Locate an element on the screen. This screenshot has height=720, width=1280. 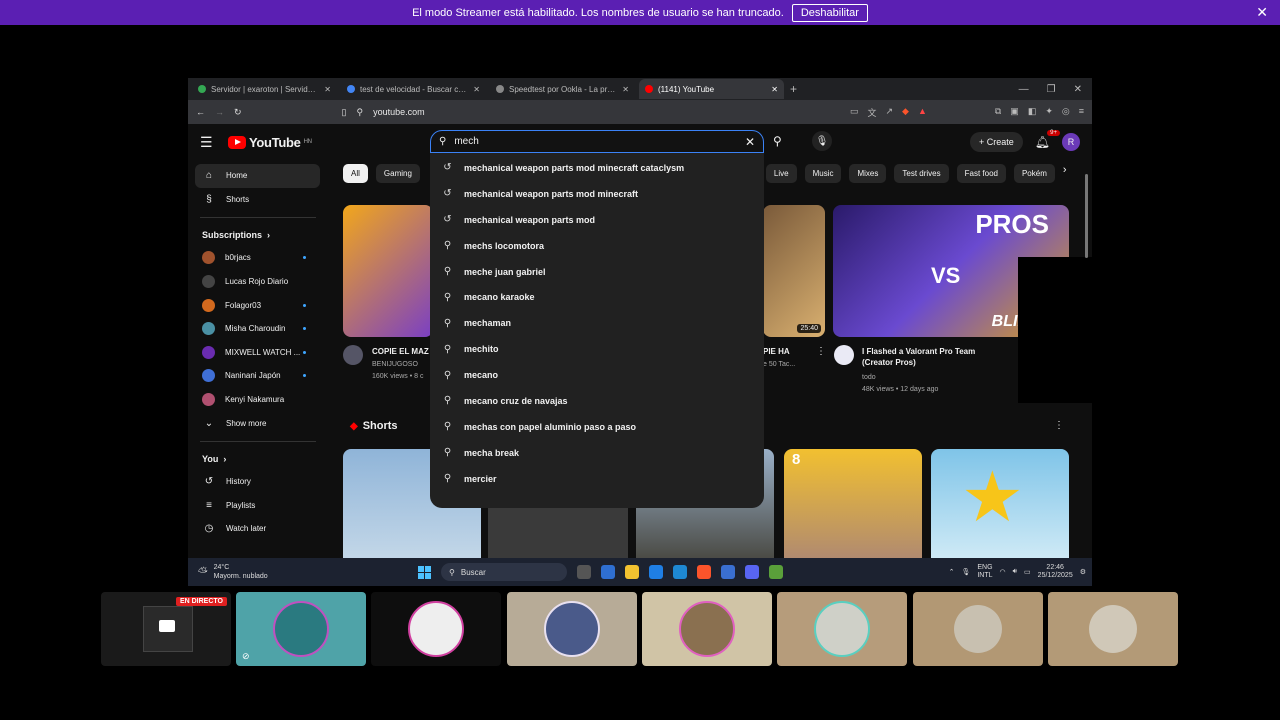
suggestion-item: ⚲ mechas con papel aluminio paso a paso is located at coordinates (597, 427).